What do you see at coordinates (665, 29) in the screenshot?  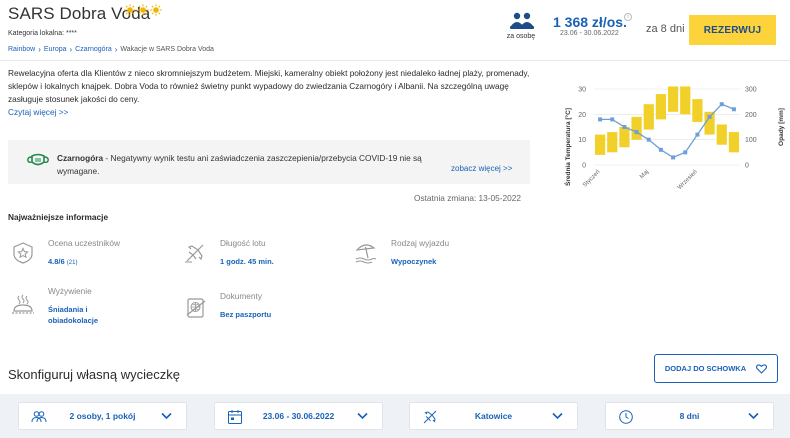 I see `trip-duration: za 8 dni` at bounding box center [665, 29].